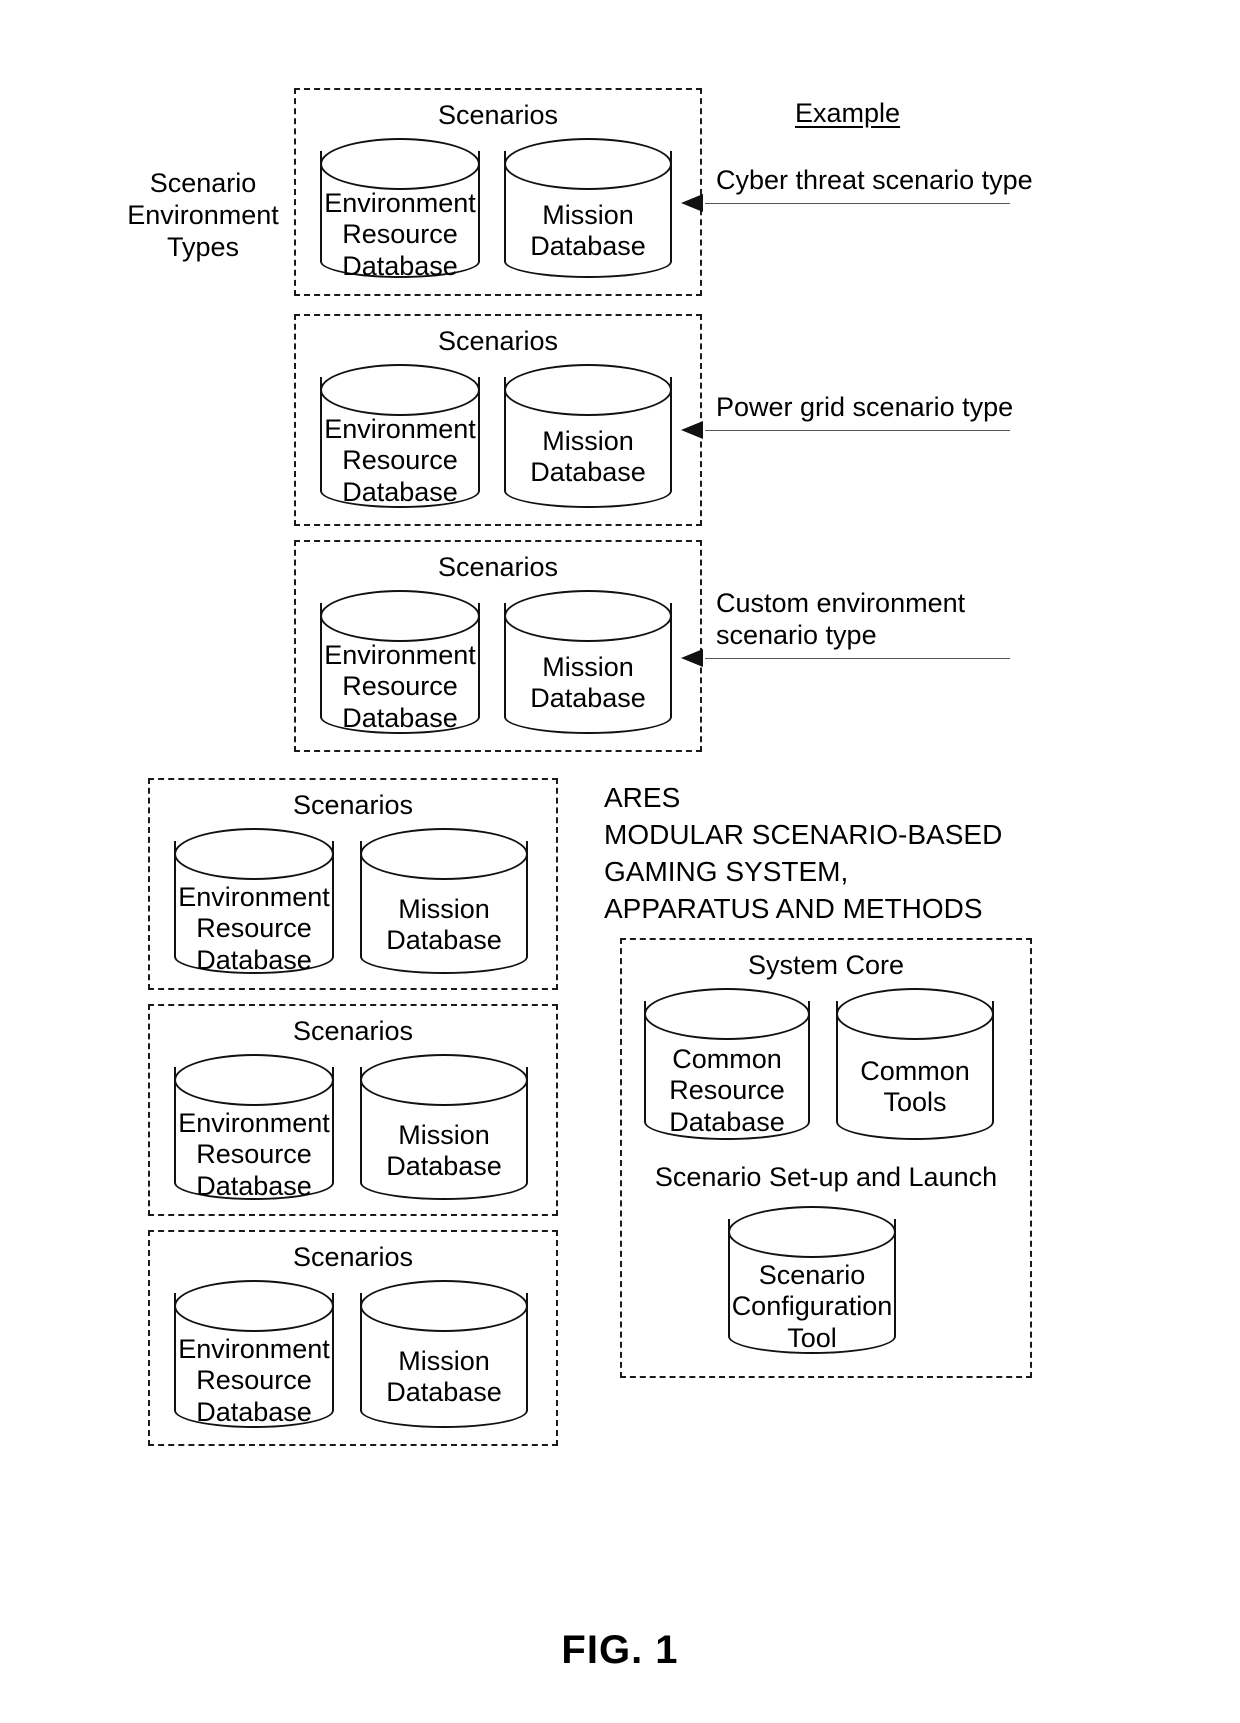  What do you see at coordinates (874, 180) in the screenshot?
I see `callout-label-cyber-threat: Cyber threat scenario type` at bounding box center [874, 180].